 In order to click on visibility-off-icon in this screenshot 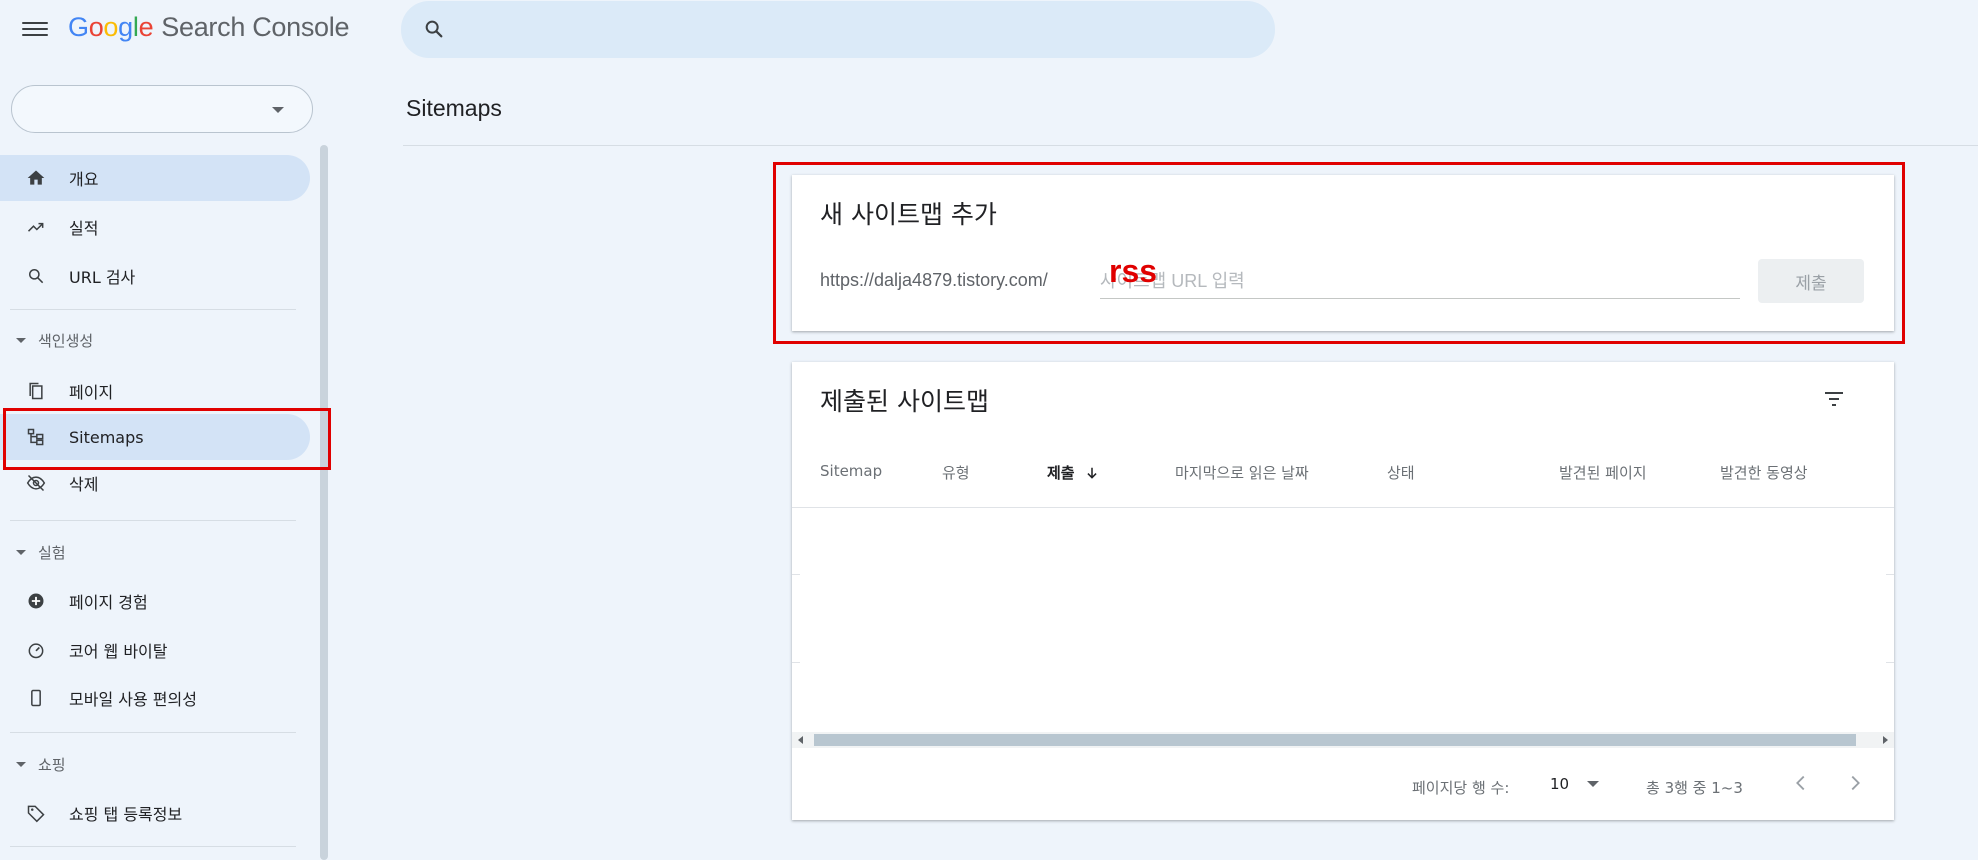, I will do `click(36, 483)`.